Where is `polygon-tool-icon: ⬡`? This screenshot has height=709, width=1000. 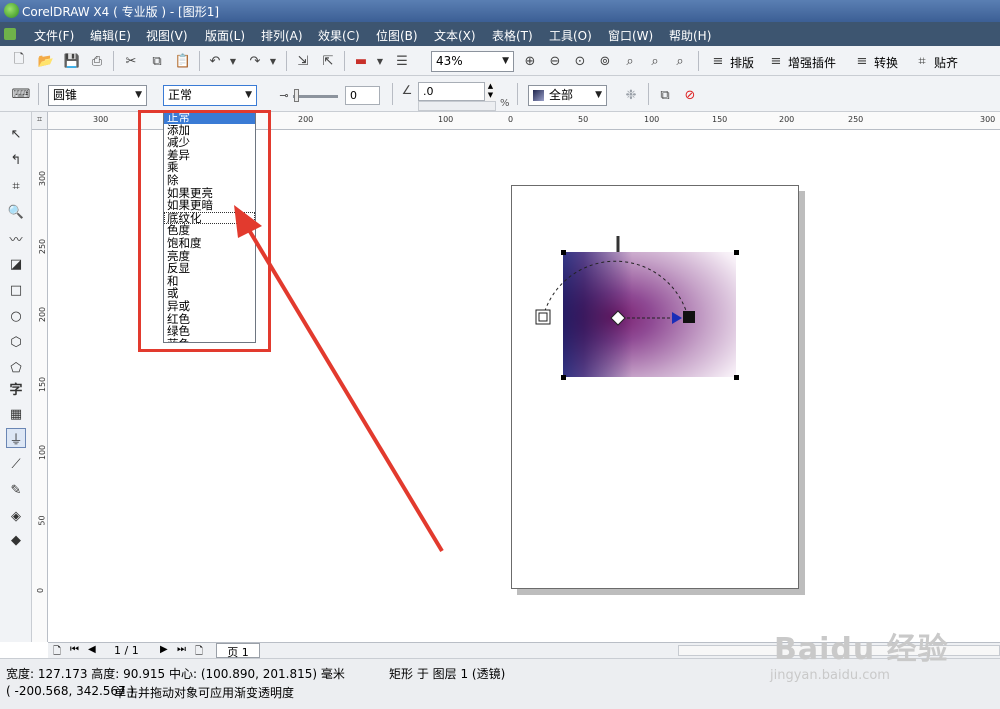
polygon-tool-icon: ⬡ is located at coordinates (16, 342).